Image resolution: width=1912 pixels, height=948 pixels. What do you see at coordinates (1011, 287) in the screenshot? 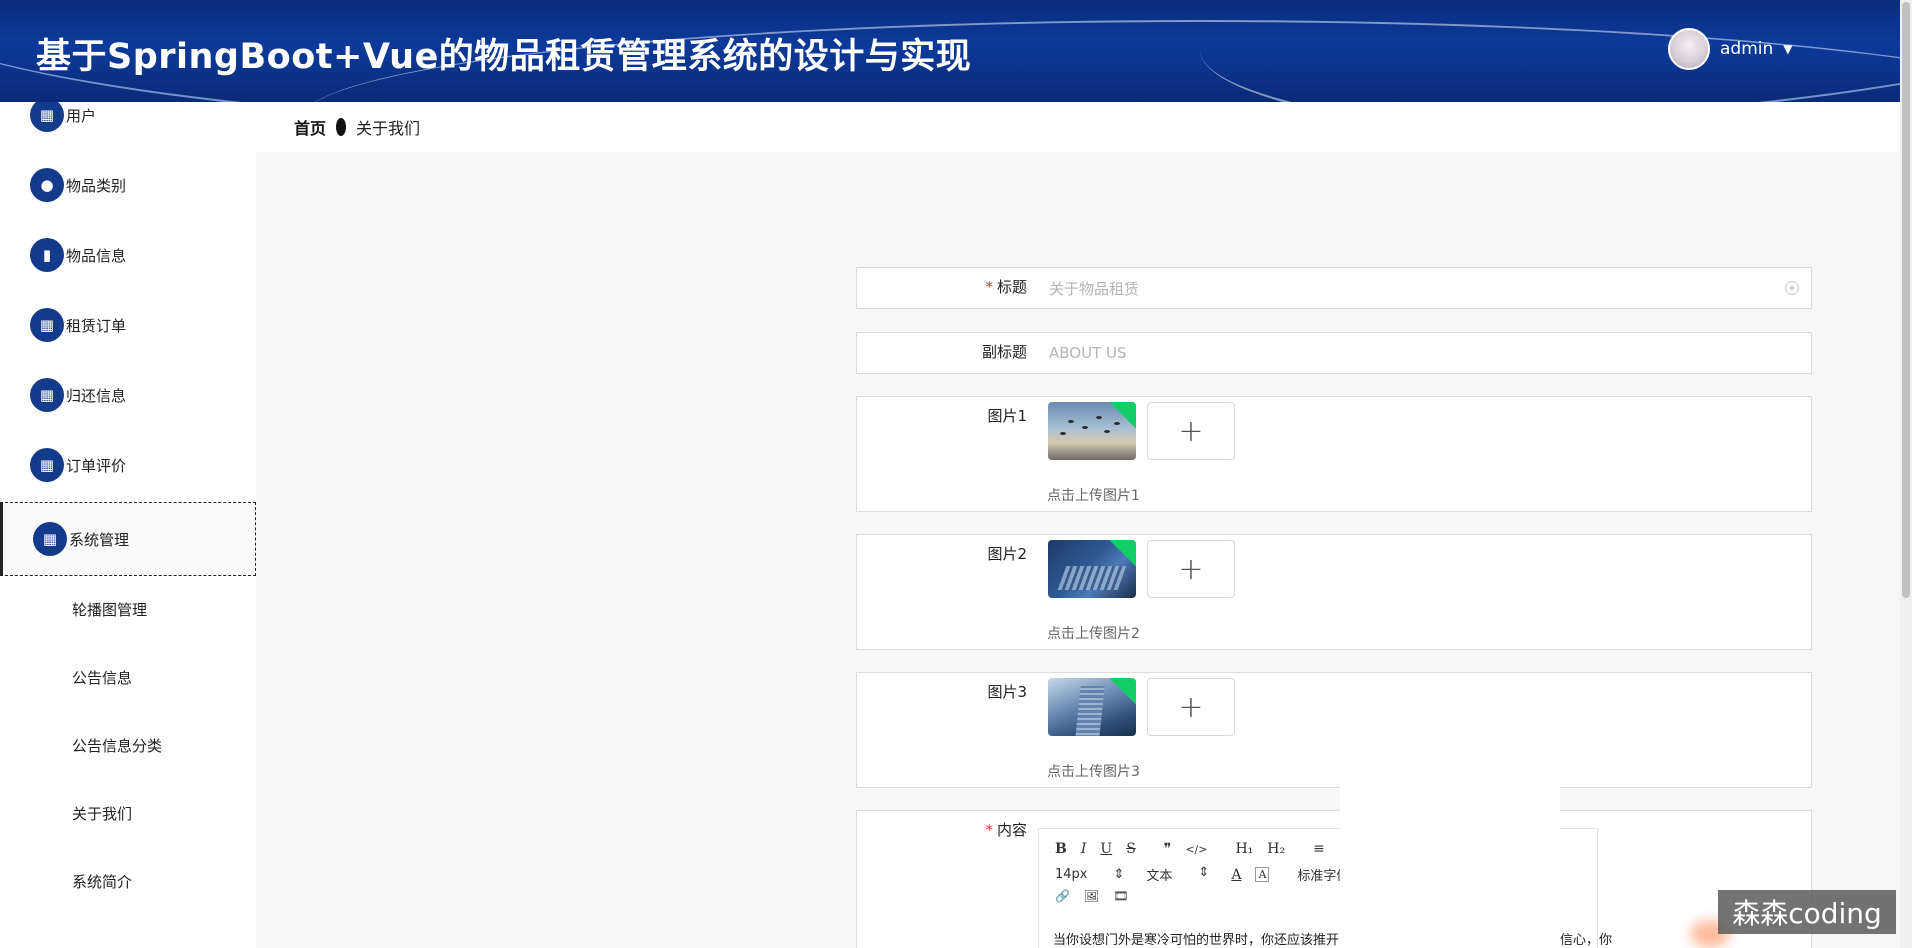
I see `title-label-text: 标题` at bounding box center [1011, 287].